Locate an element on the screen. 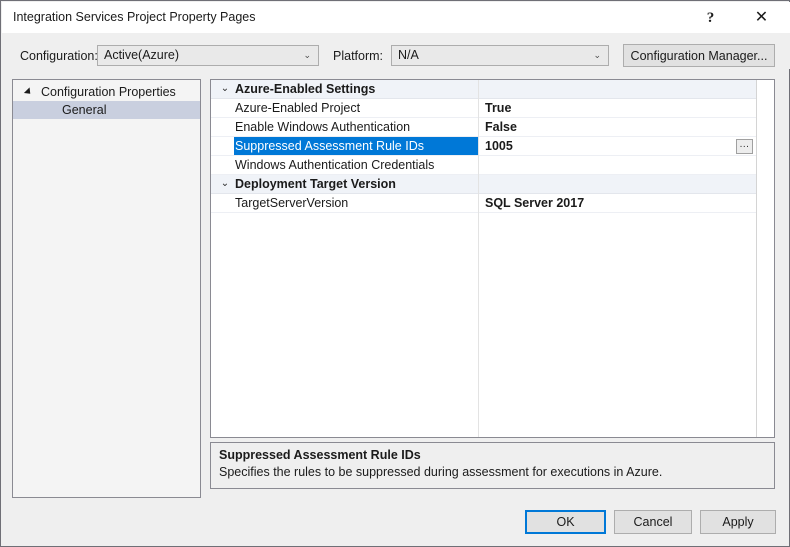 The height and width of the screenshot is (547, 790). property-group-label: Azure-Enabled Settings is located at coordinates (305, 89).